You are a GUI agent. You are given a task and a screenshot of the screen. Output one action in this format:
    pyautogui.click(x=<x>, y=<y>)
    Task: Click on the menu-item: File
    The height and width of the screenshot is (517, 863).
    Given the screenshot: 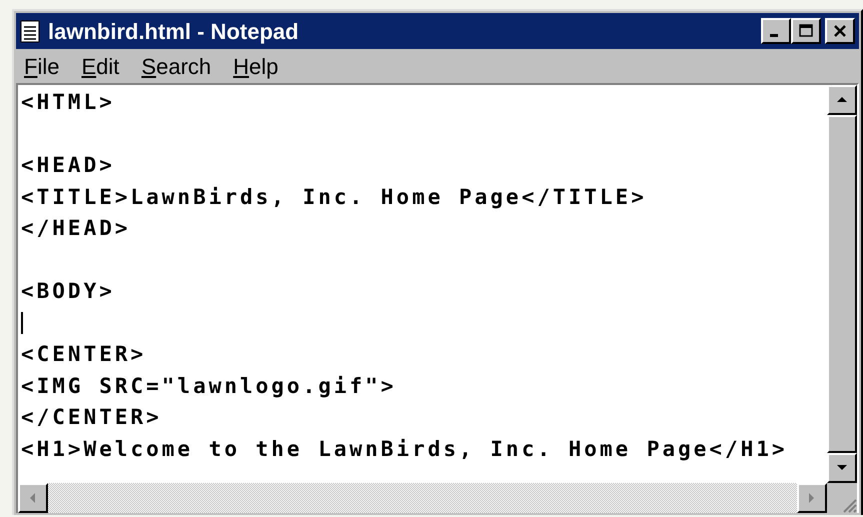 What is the action you would take?
    pyautogui.click(x=42, y=66)
    